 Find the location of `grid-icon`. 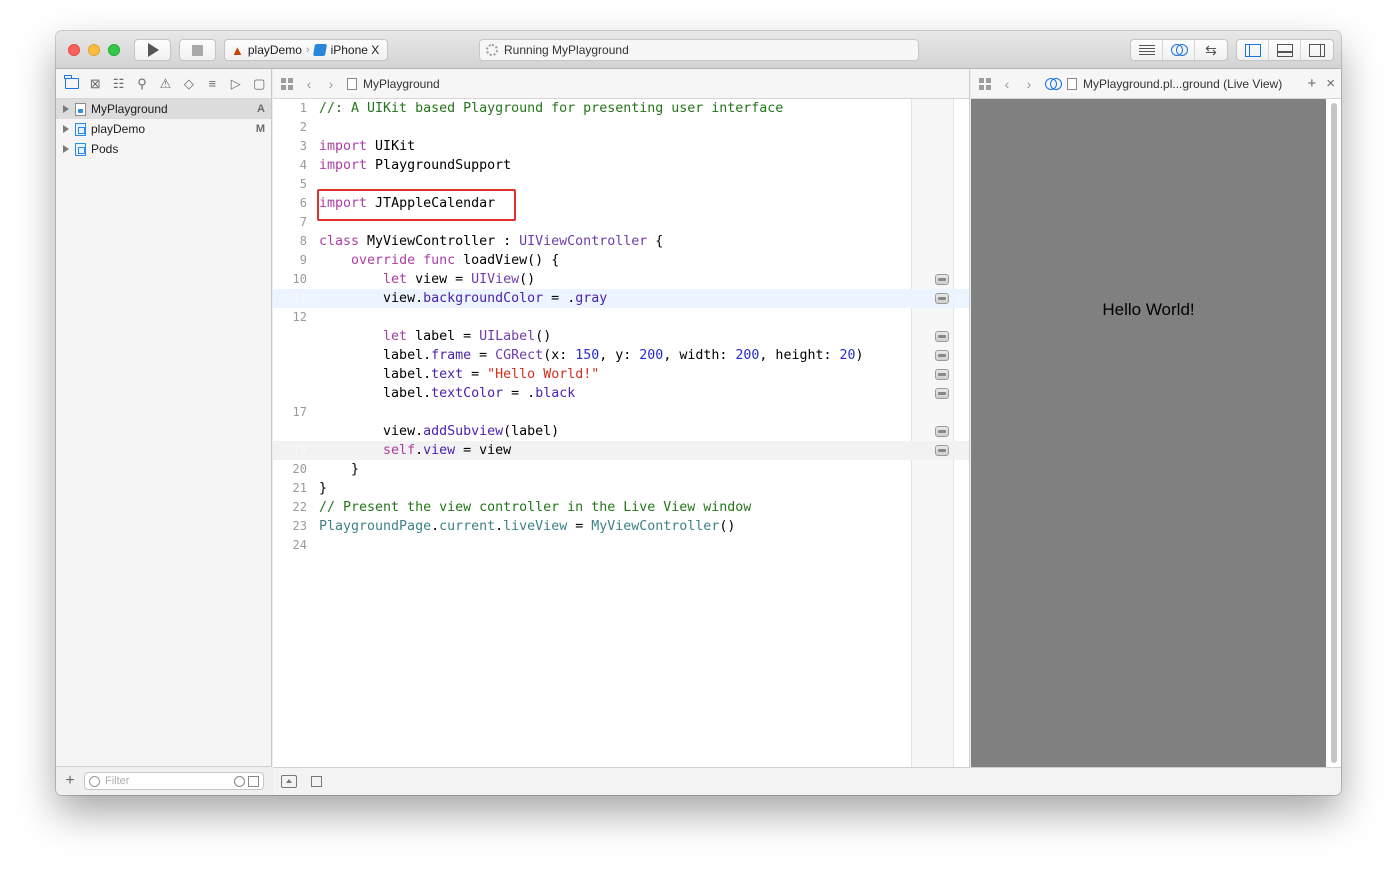

grid-icon is located at coordinates (287, 83).